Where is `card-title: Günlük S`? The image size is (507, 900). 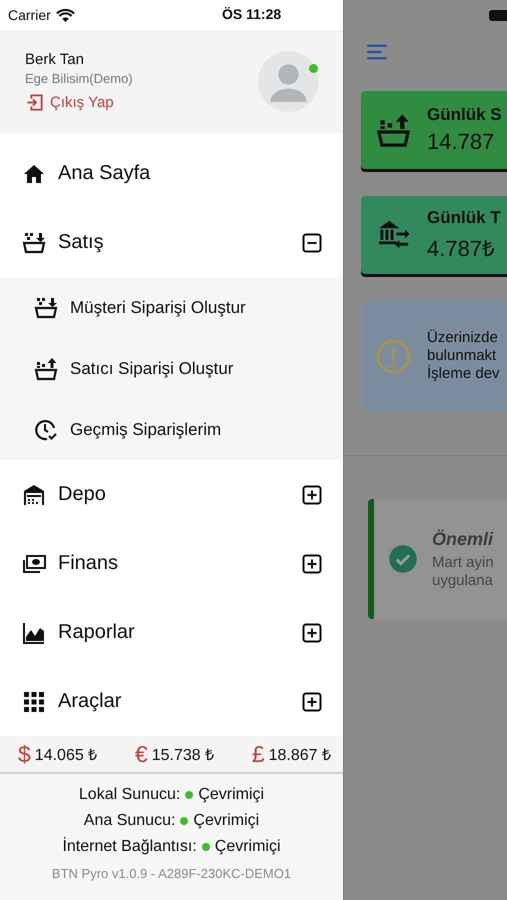
card-title: Günlük S is located at coordinates (464, 115).